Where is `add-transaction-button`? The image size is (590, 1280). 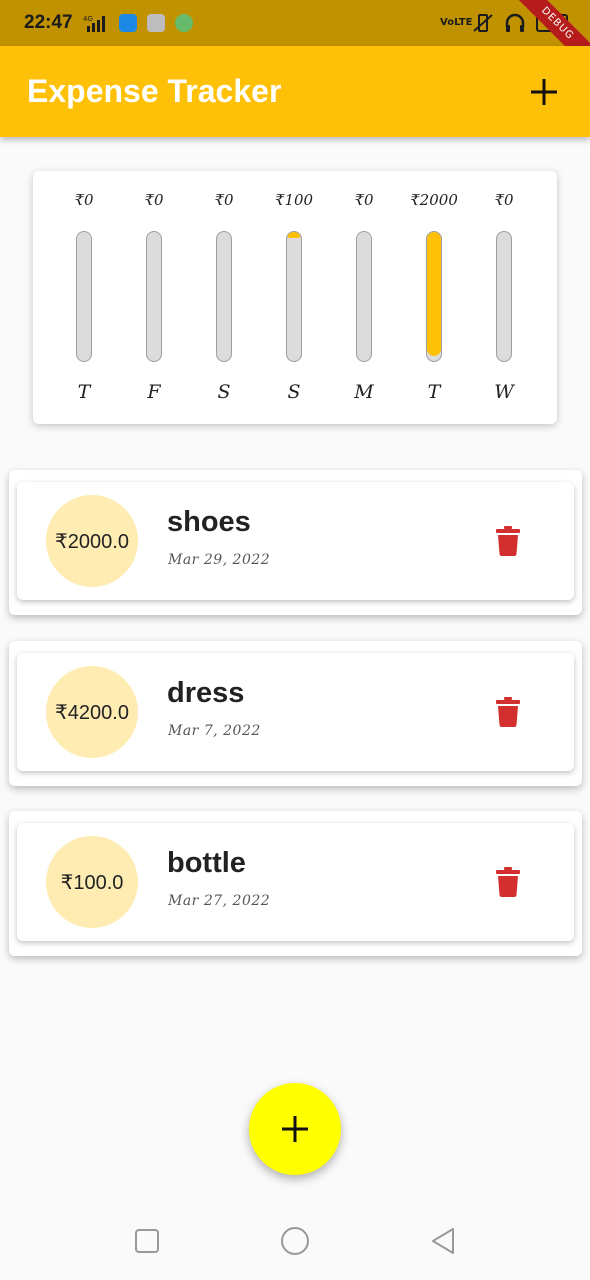
add-transaction-button is located at coordinates (544, 92).